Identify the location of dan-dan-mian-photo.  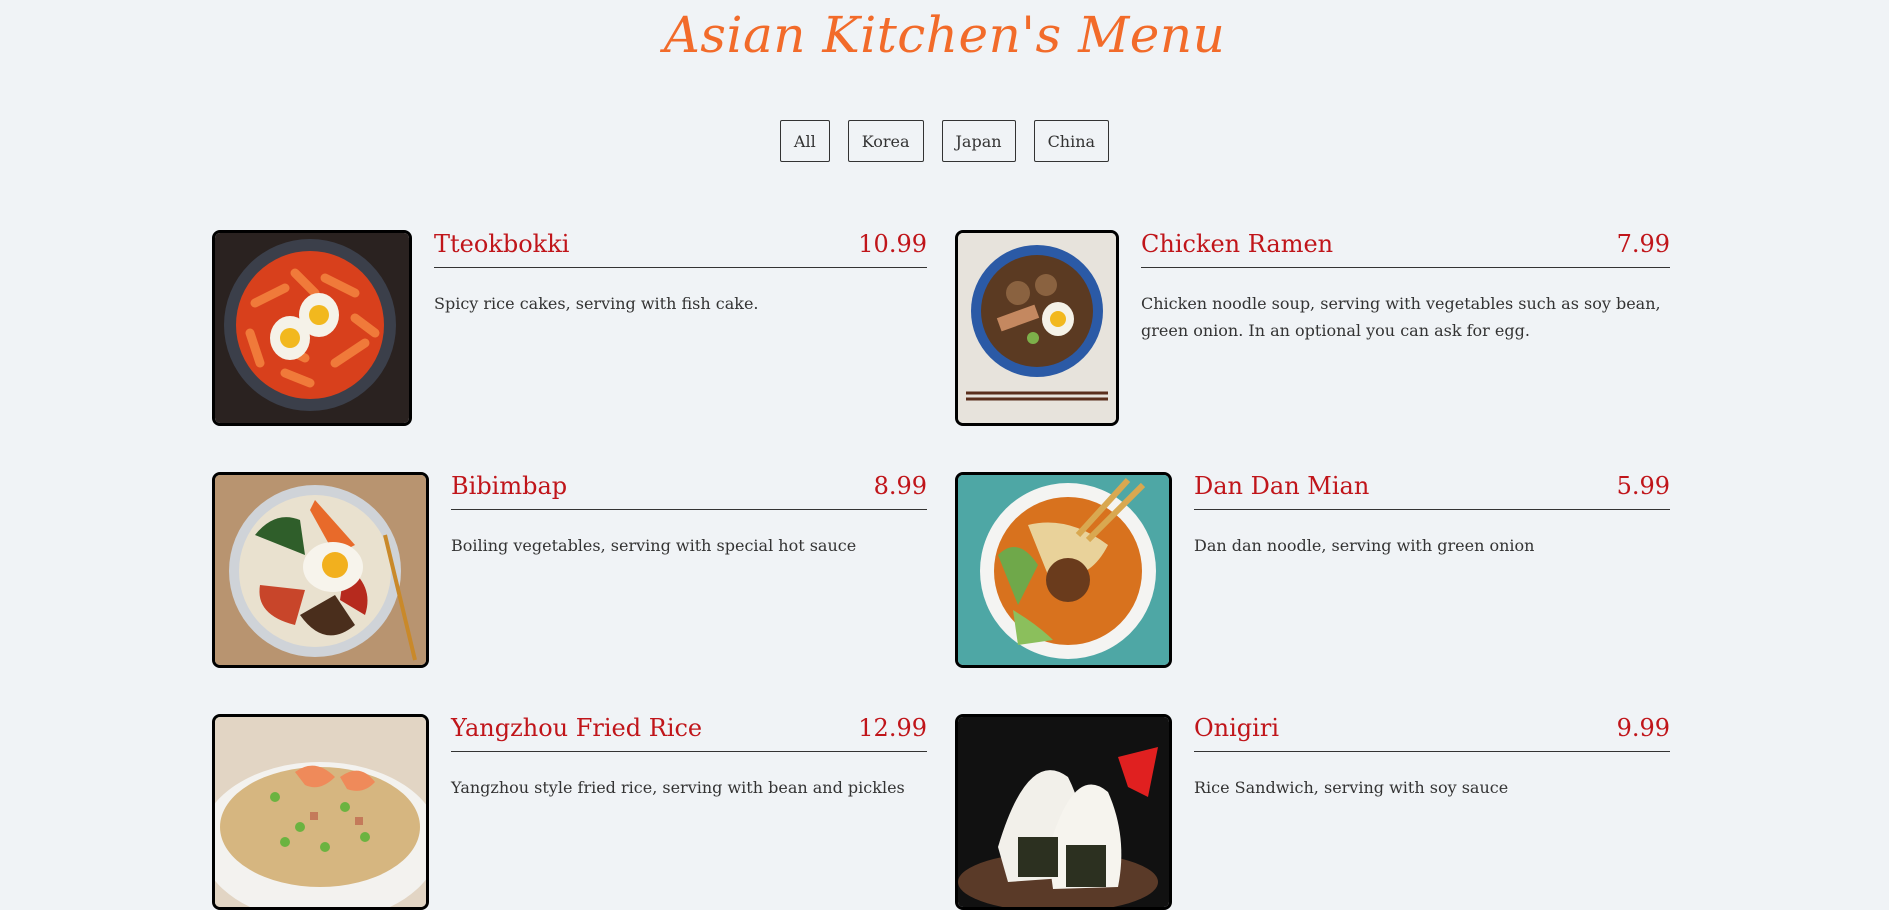
(1063, 570).